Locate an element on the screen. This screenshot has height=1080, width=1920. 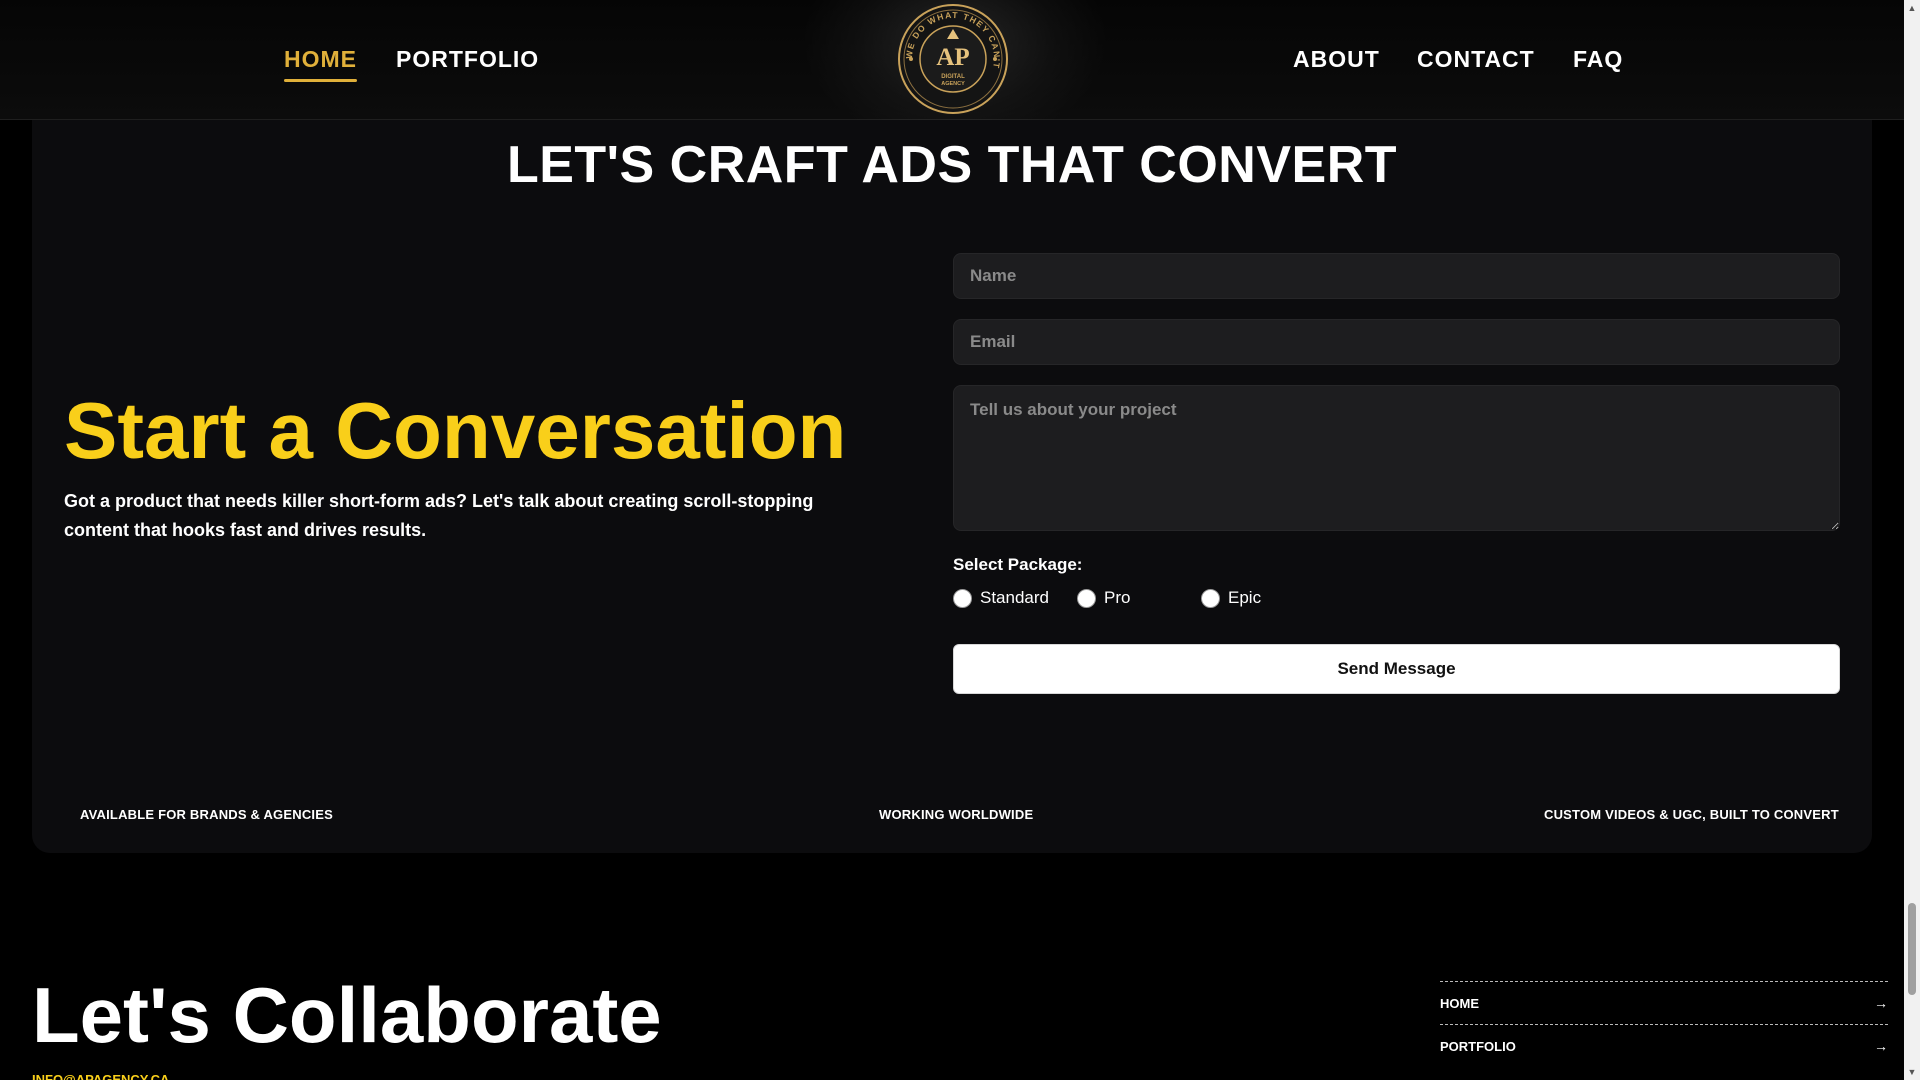
footer-nav-portfolio: PORTFOLIO → is located at coordinates (1664, 1045).